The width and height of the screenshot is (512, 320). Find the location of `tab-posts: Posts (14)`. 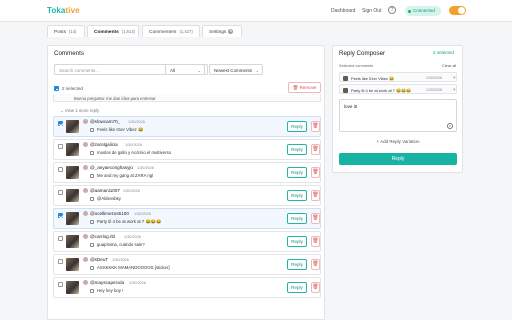

tab-posts: Posts (14) is located at coordinates (66, 31).